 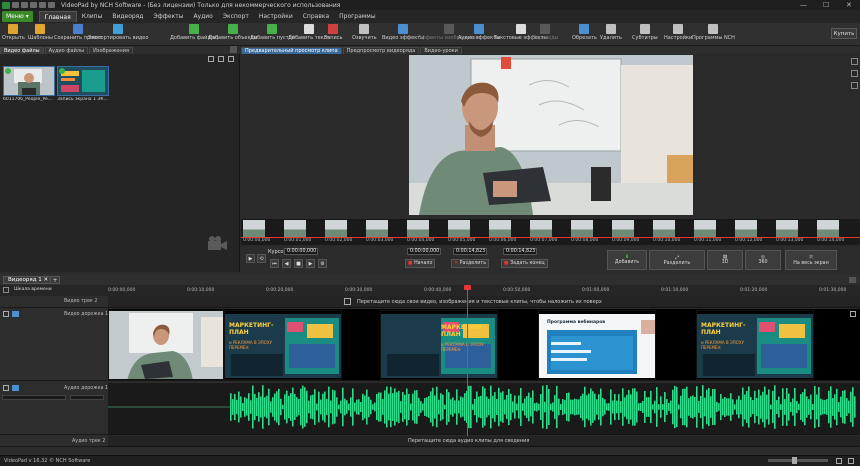 What do you see at coordinates (22, 50) in the screenshot?
I see `tab-video-files: Видео файлы` at bounding box center [22, 50].